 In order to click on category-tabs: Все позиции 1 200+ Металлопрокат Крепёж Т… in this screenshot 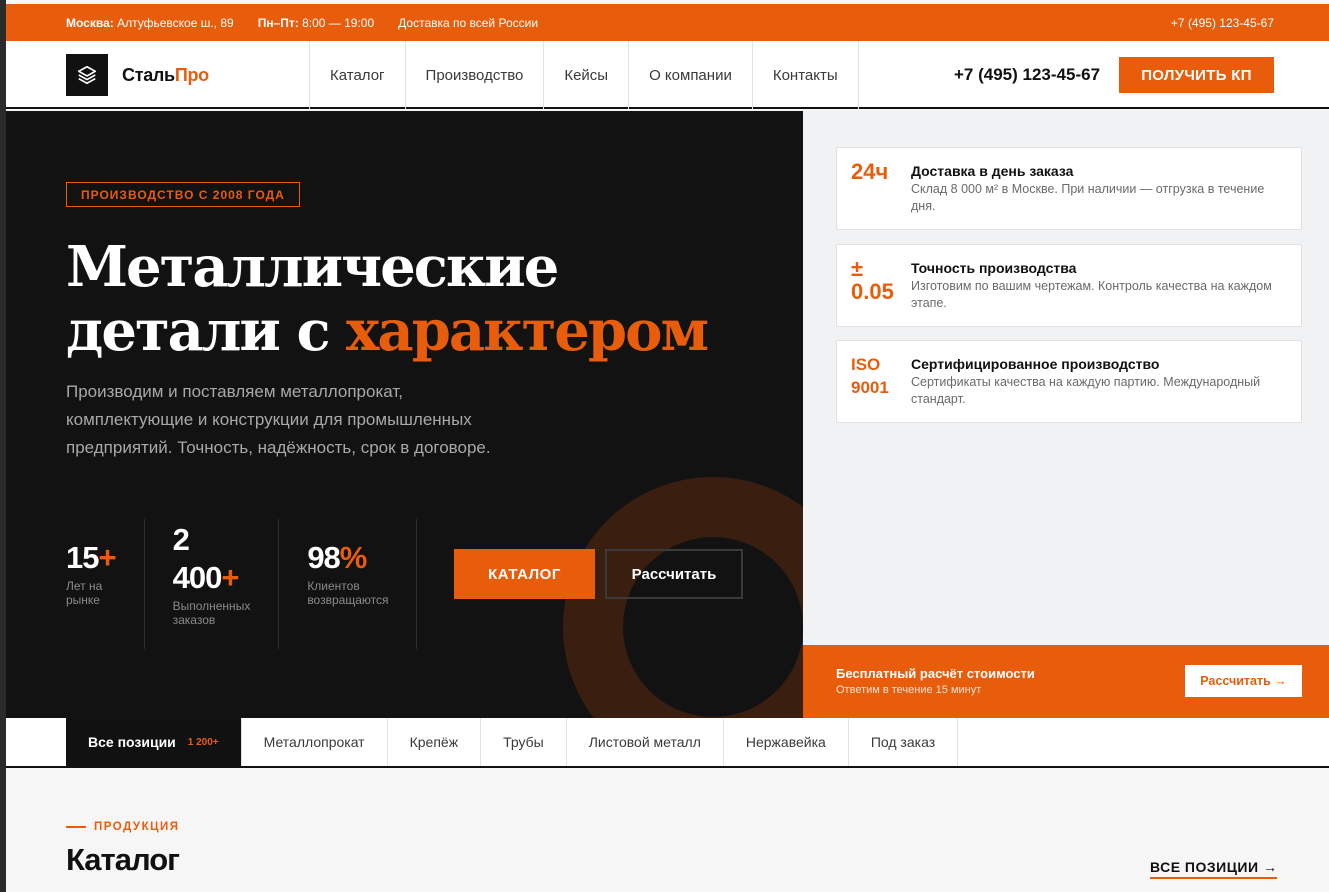, I will do `click(667, 743)`.